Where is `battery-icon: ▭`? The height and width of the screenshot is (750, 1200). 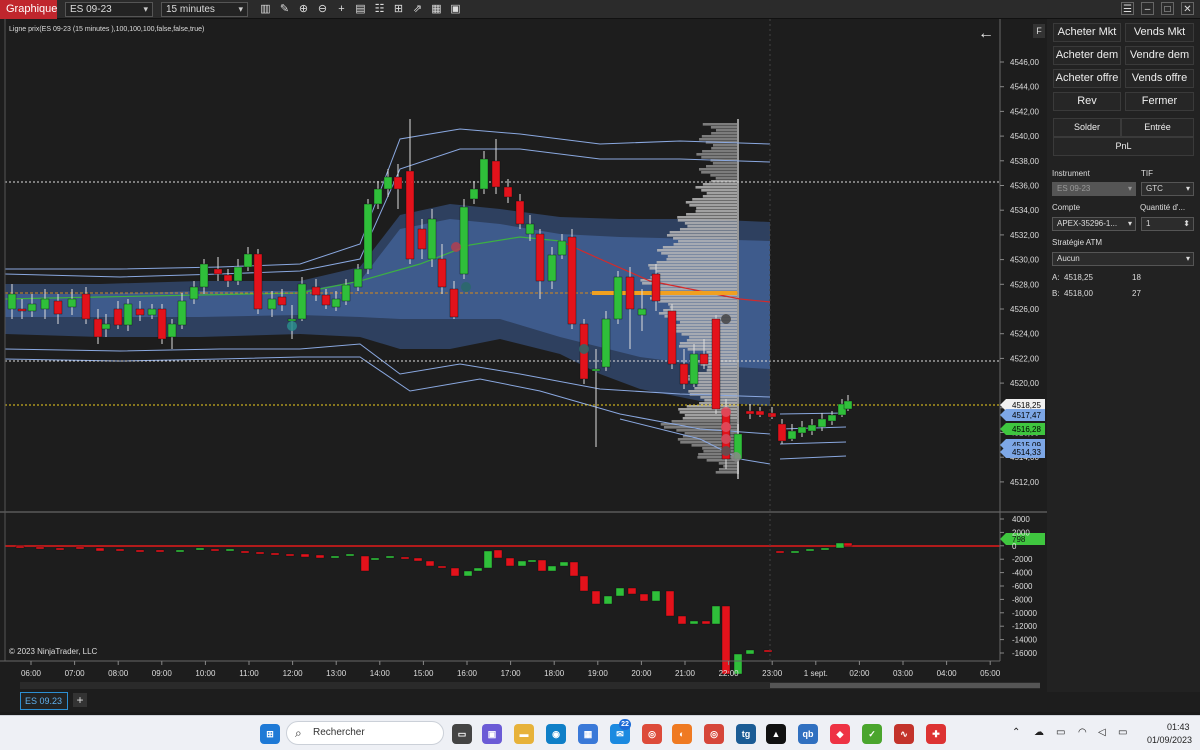
battery-icon: ▭ is located at coordinates (1122, 732).